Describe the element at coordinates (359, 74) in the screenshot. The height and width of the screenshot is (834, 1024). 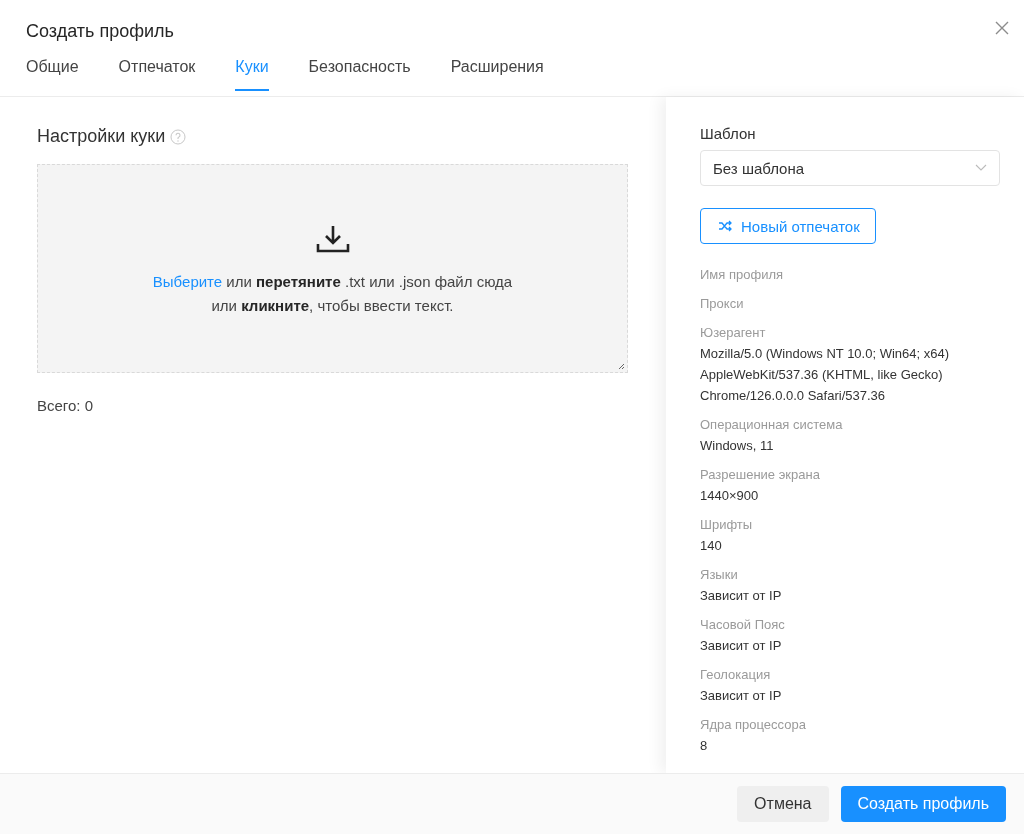
I see `tab: Безопасность` at that location.